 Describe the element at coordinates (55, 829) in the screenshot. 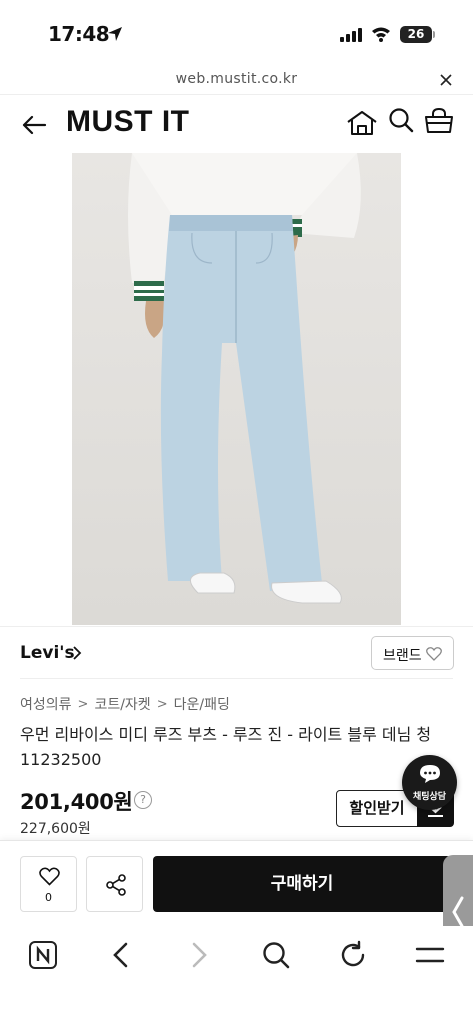

I see `original-price: 227,600원` at that location.